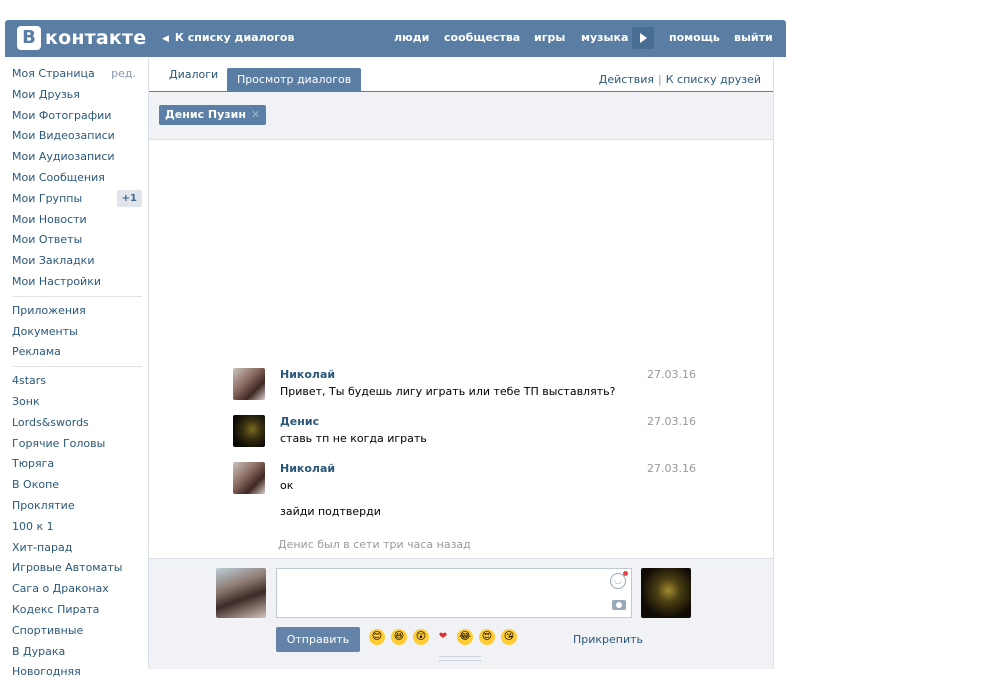 Image resolution: width=1000 pixels, height=700 pixels. Describe the element at coordinates (465, 637) in the screenshot. I see `emoji-tears-joy-icon: 😂` at that location.